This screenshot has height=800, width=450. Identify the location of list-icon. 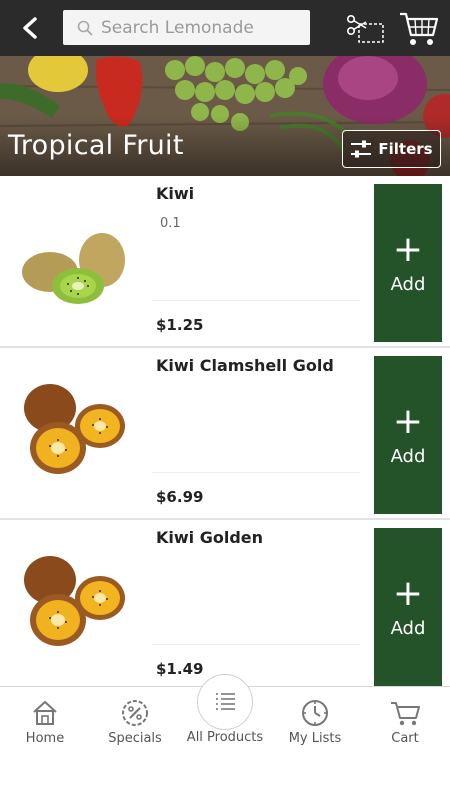
(225, 701).